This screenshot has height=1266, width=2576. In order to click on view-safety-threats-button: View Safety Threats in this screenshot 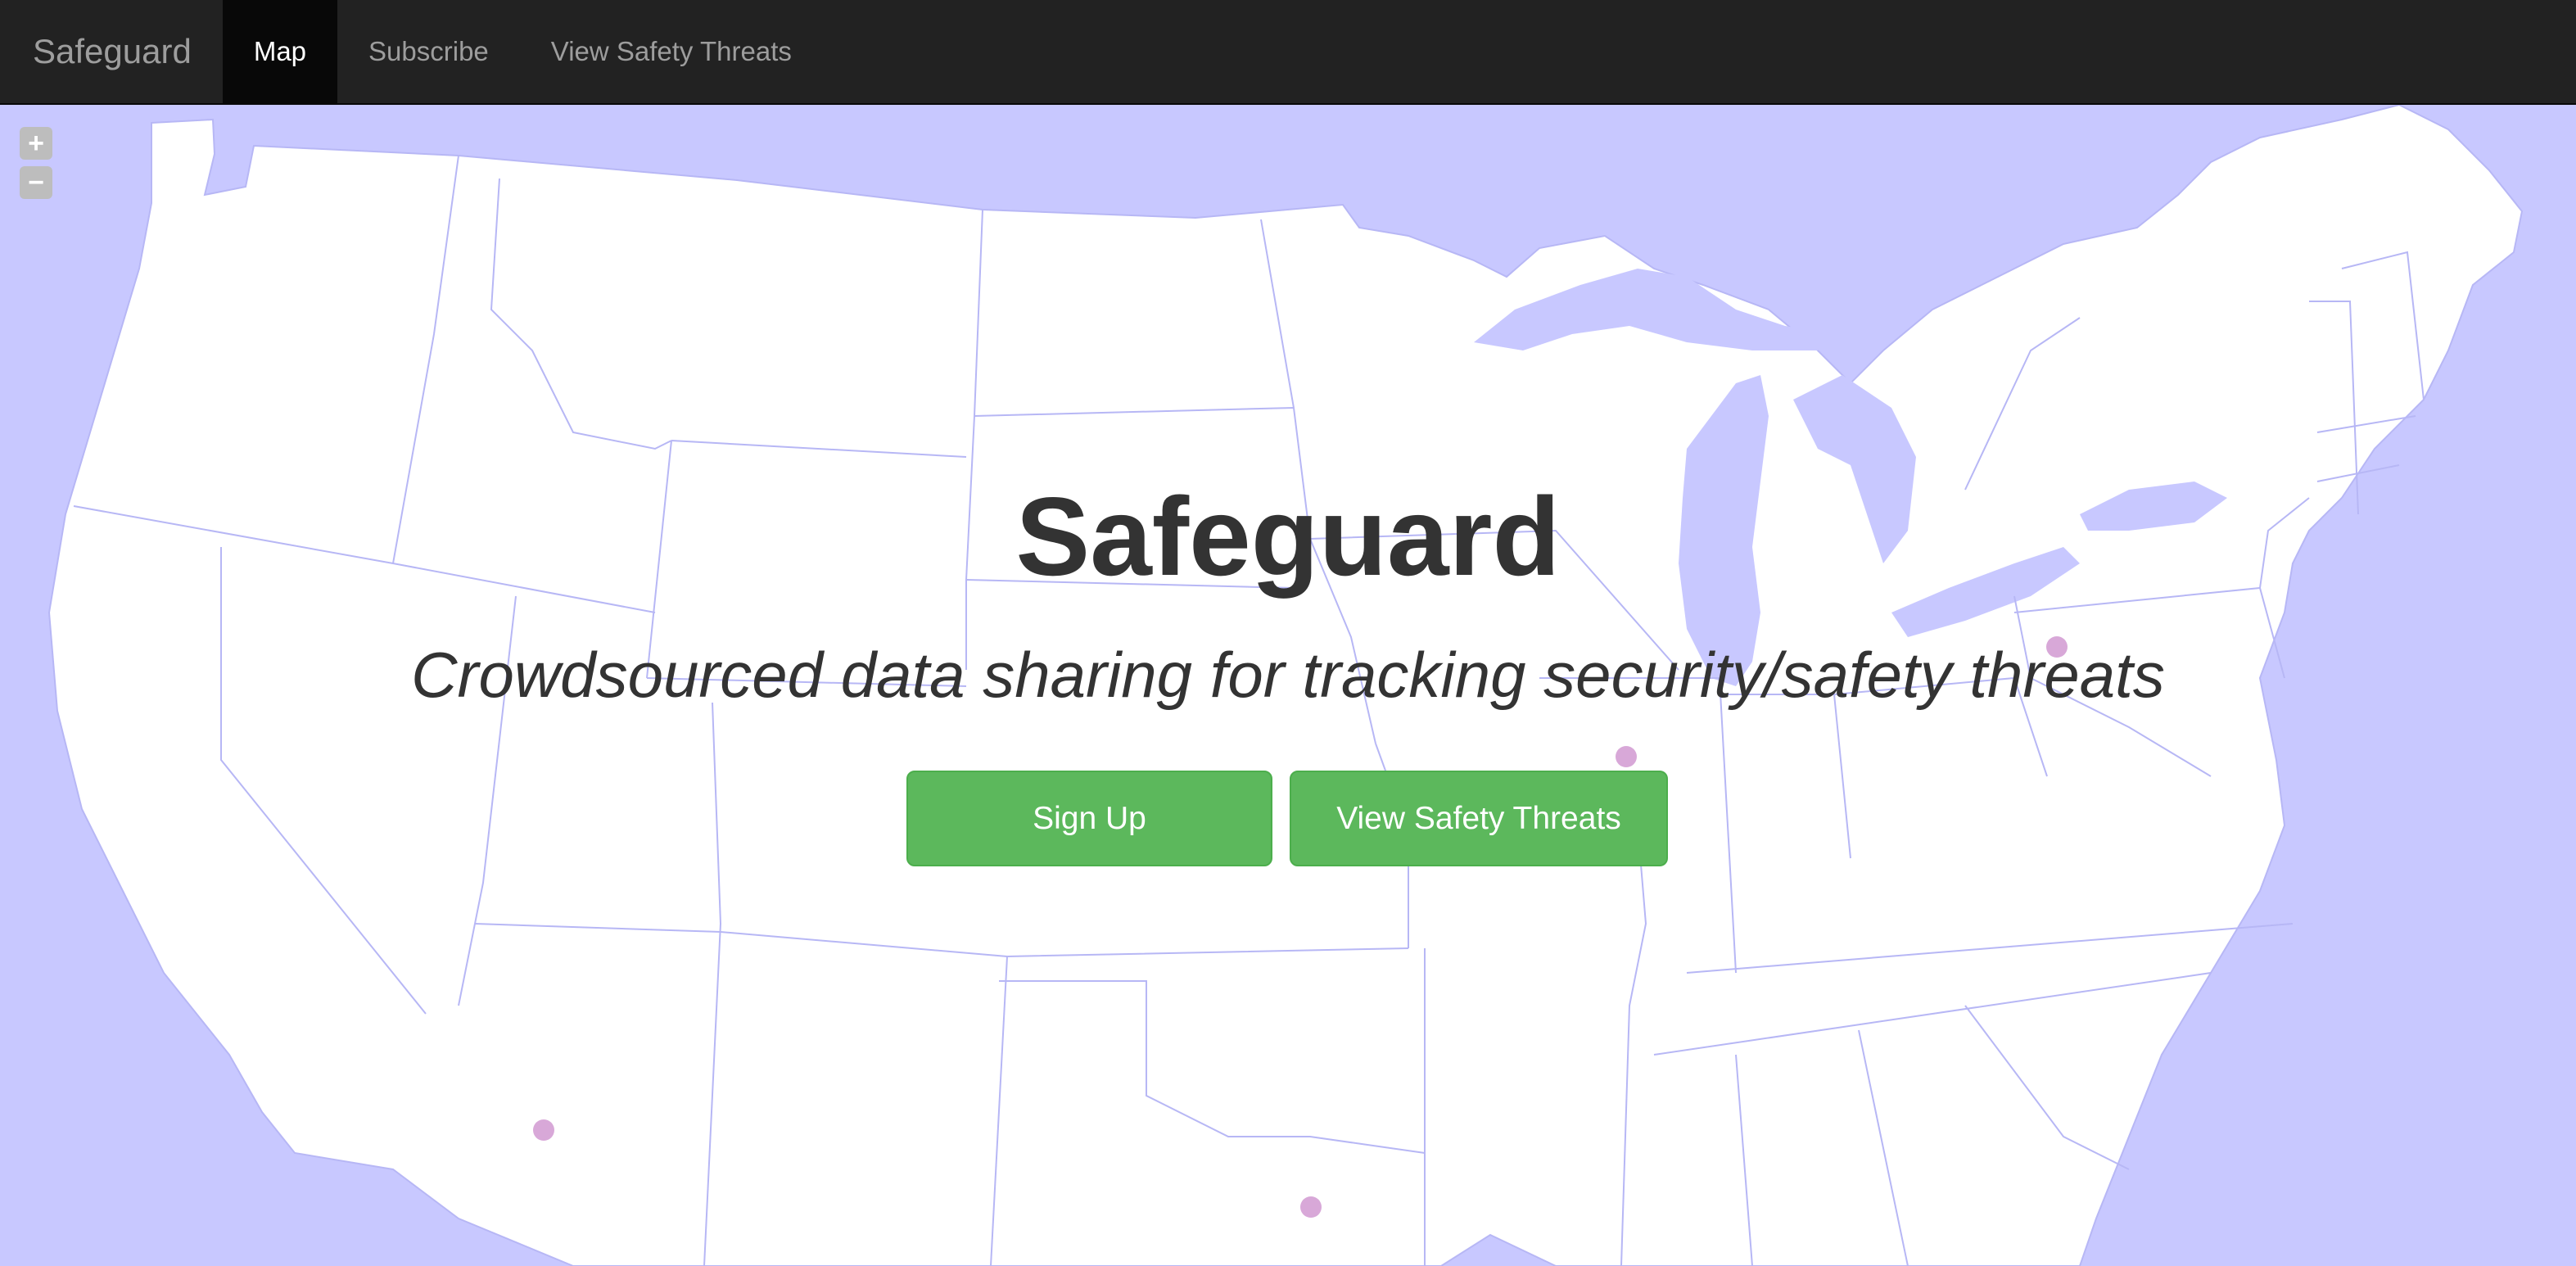, I will do `click(1479, 818)`.